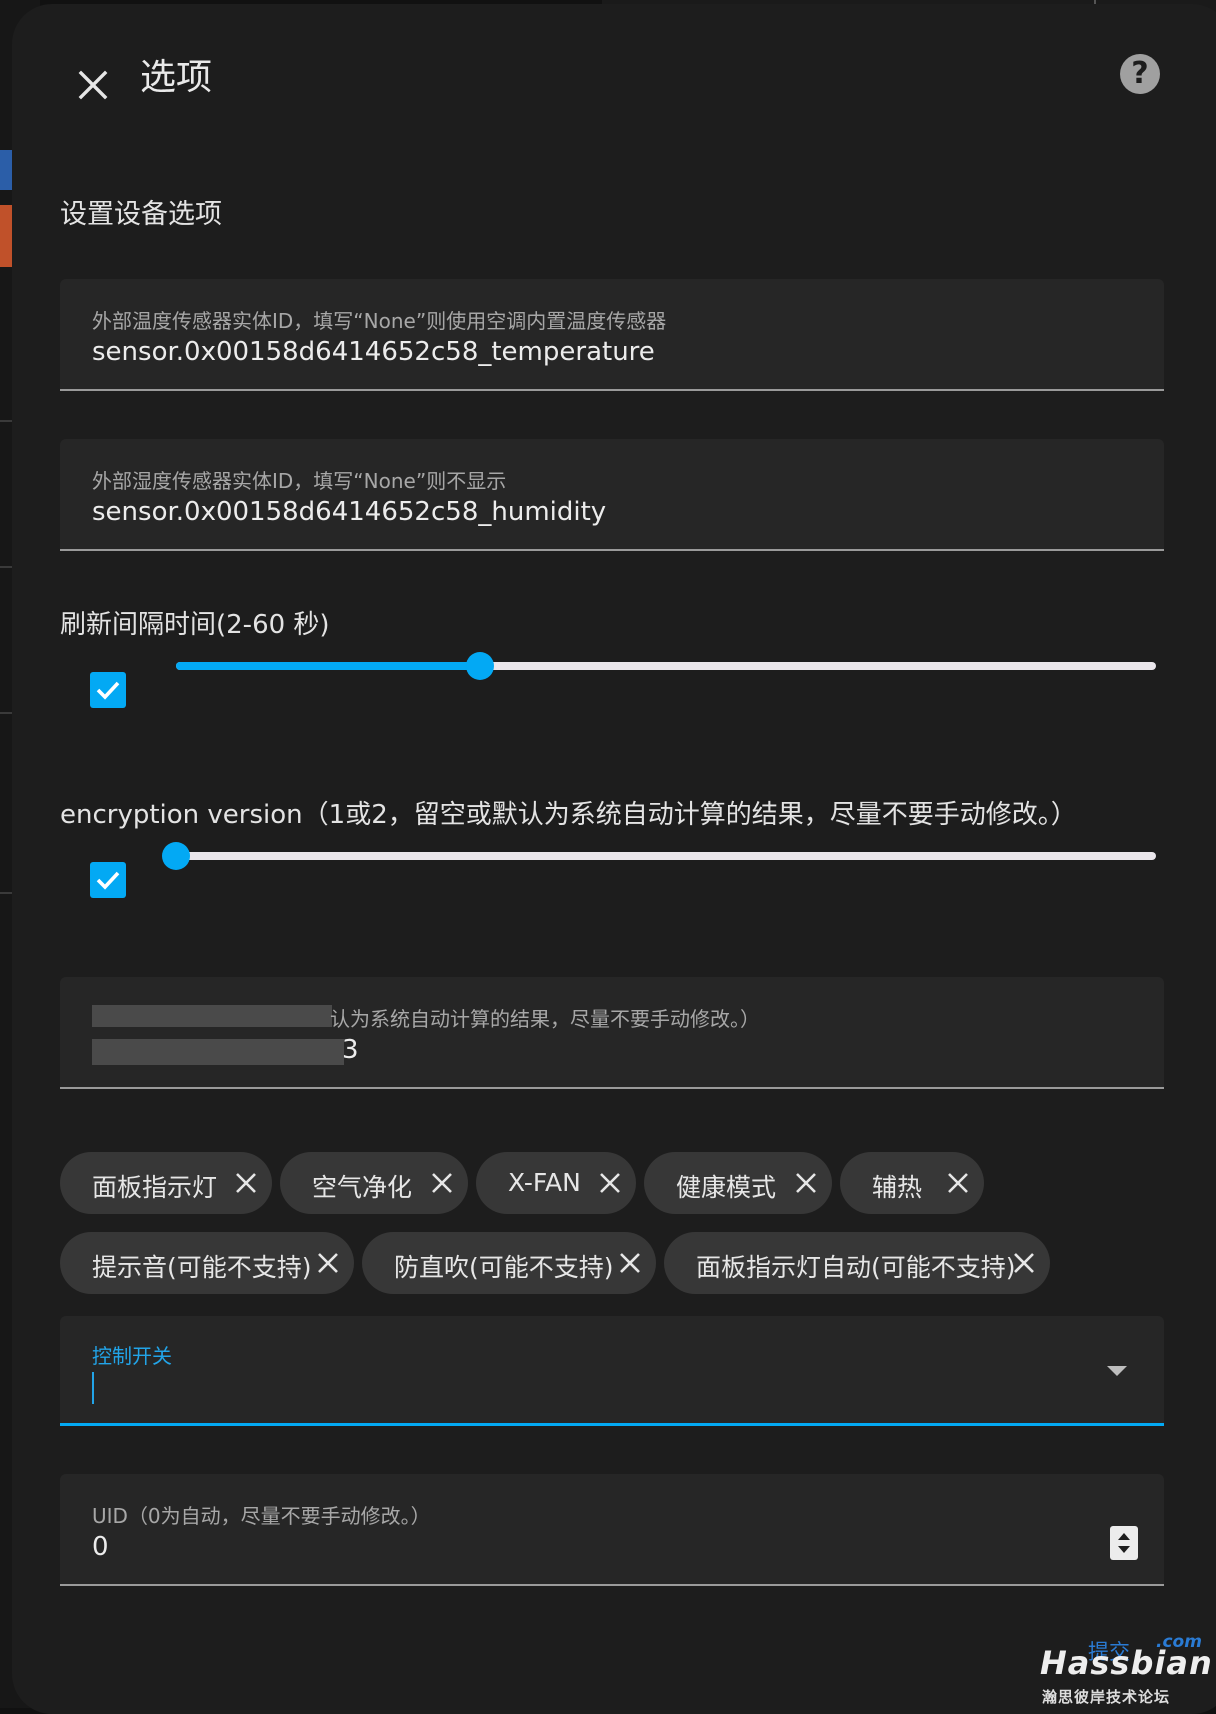  Describe the element at coordinates (612, 1530) in the screenshot. I see `uid-field: UID（0为自动，尽量不要手动修改。） 0` at that location.